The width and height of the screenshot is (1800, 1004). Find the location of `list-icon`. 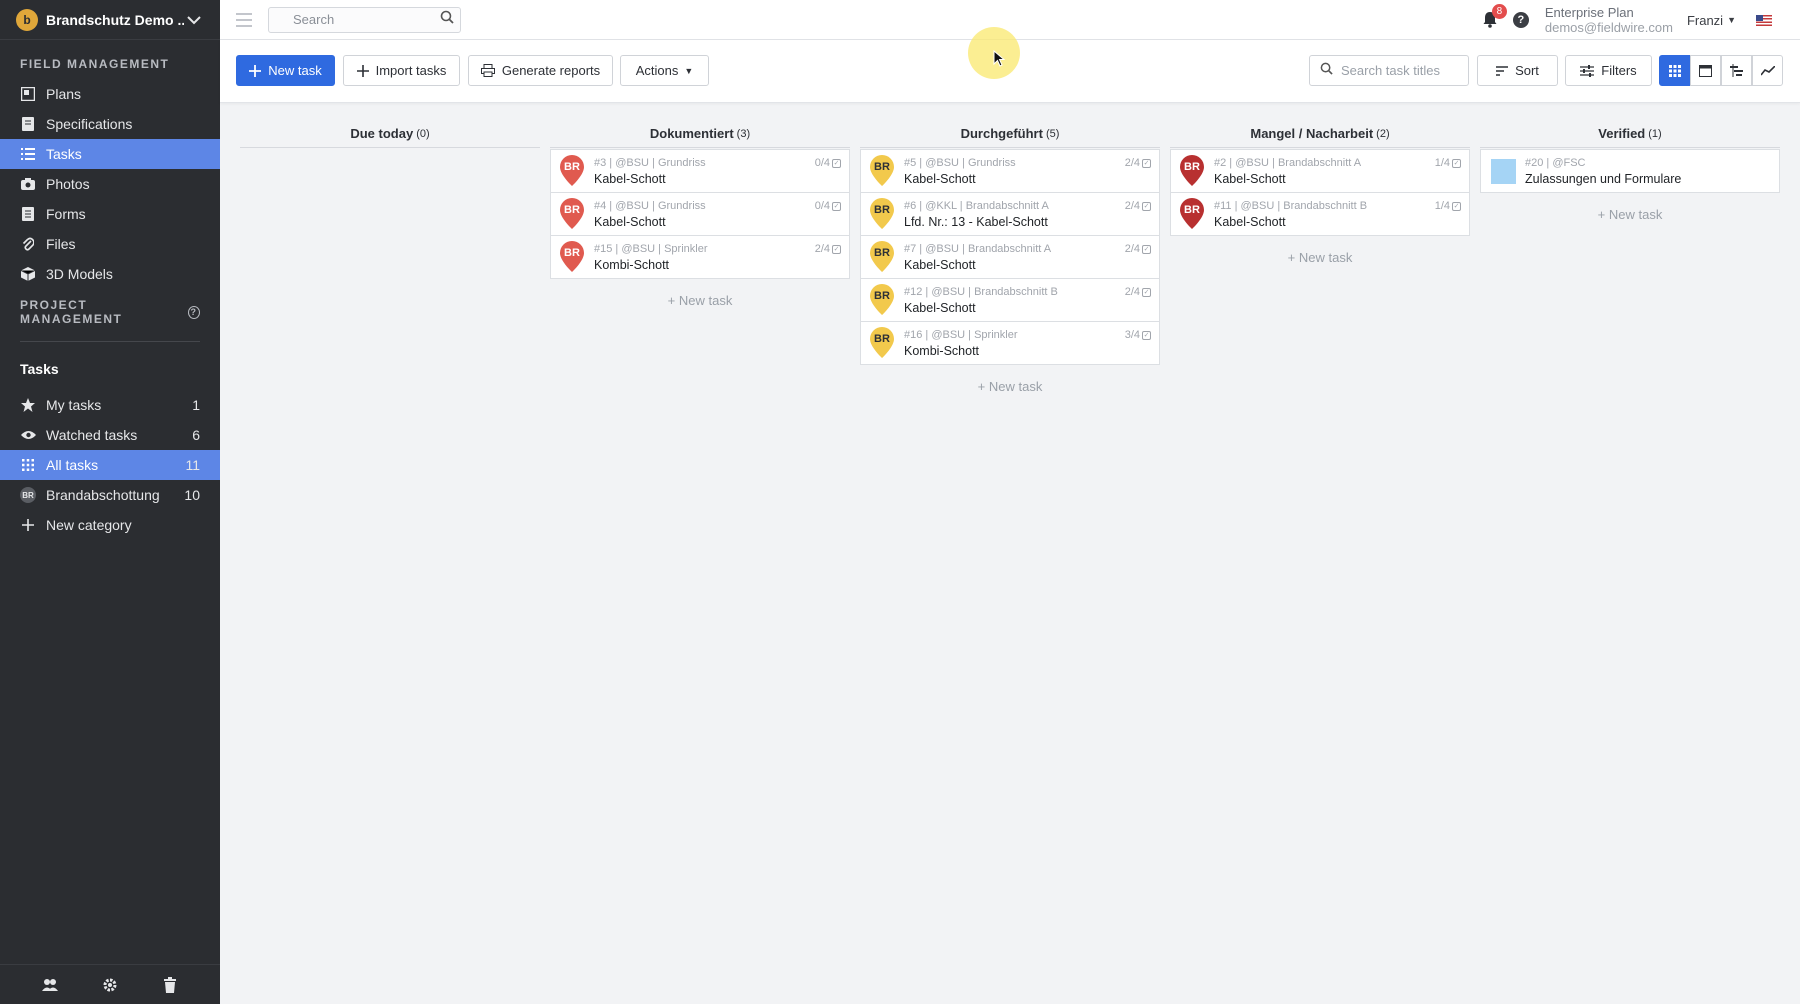

list-icon is located at coordinates (28, 154).